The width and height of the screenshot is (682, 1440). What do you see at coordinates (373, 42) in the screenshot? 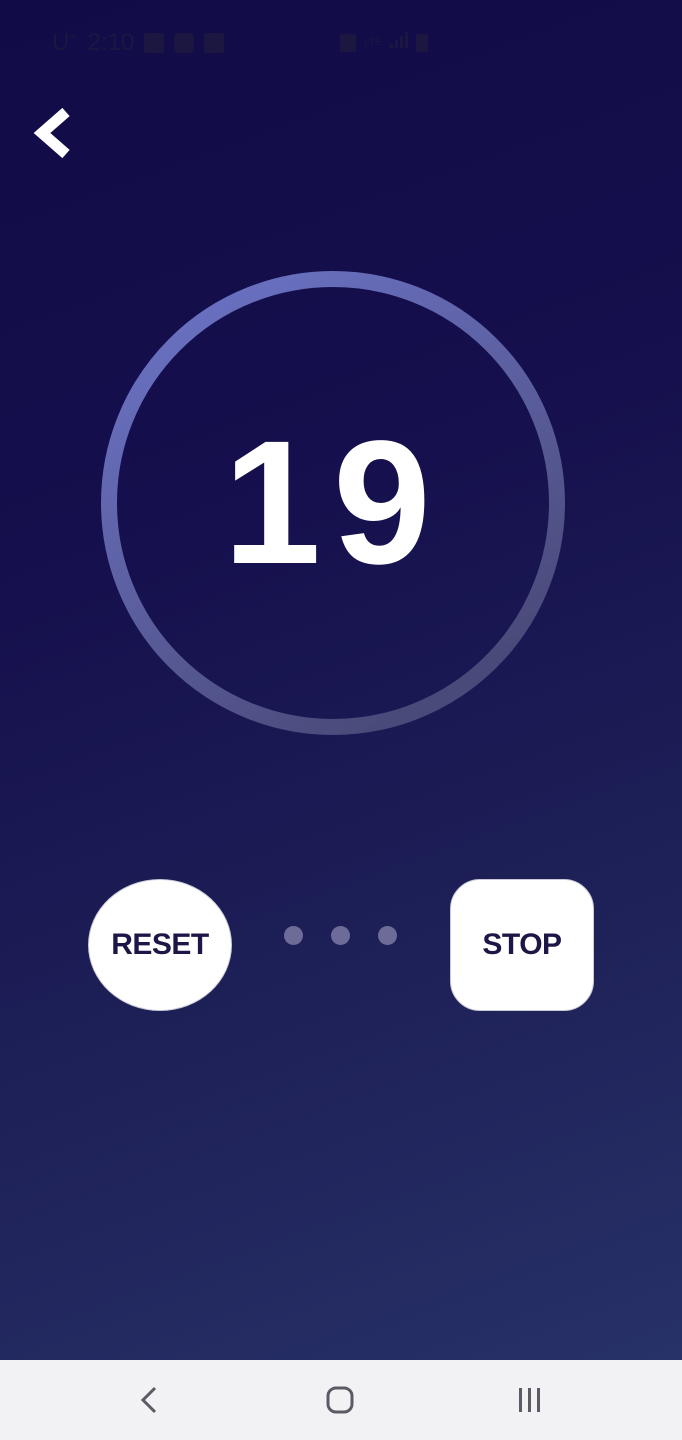
I see `network-label: LTE` at bounding box center [373, 42].